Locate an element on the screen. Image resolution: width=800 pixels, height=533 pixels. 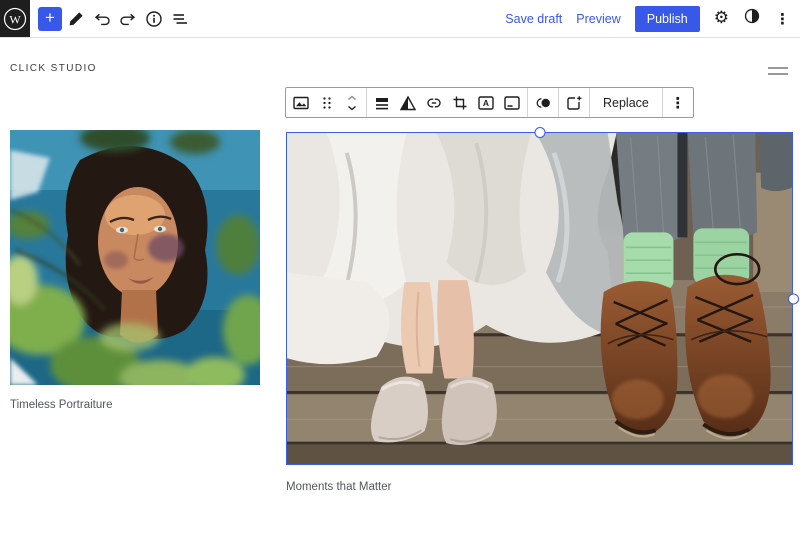
block-options-group: ⋮ is located at coordinates (677, 102).